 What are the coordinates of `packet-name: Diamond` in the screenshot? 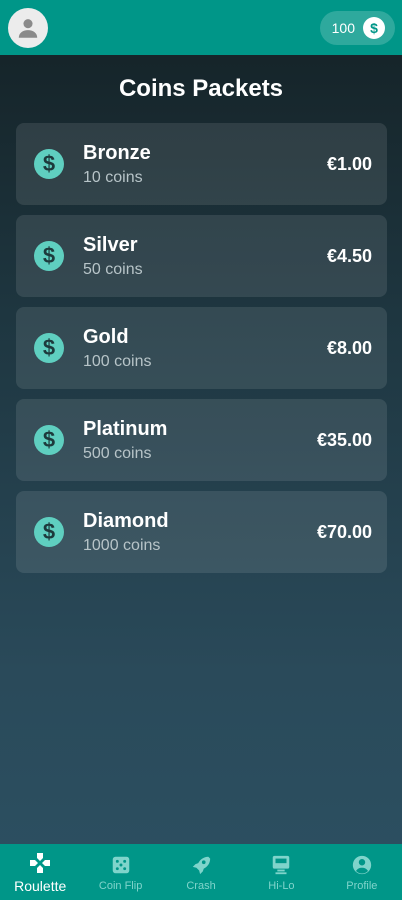 It's located at (126, 521).